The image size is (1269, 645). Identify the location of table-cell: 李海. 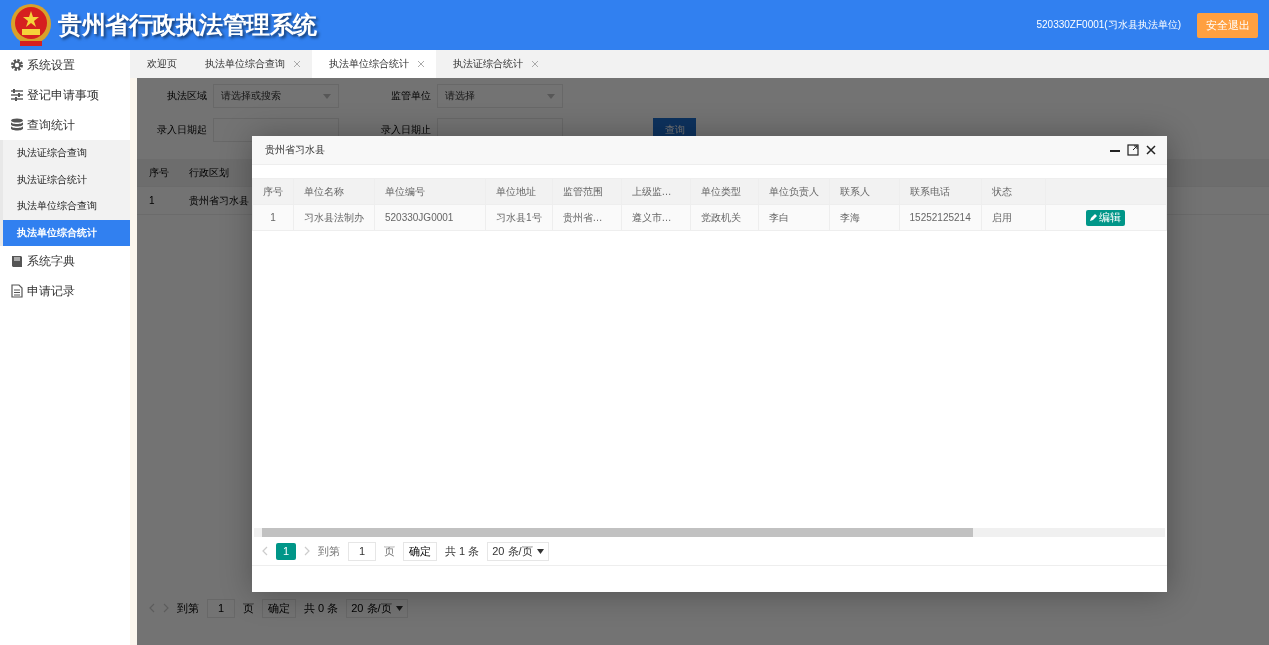
(864, 217).